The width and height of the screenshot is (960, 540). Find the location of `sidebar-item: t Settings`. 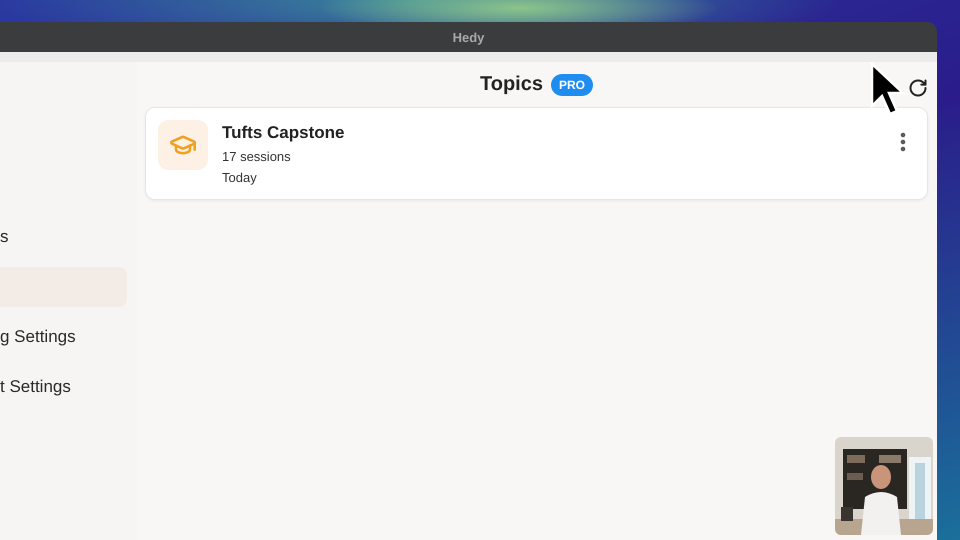

sidebar-item: t Settings is located at coordinates (63, 387).